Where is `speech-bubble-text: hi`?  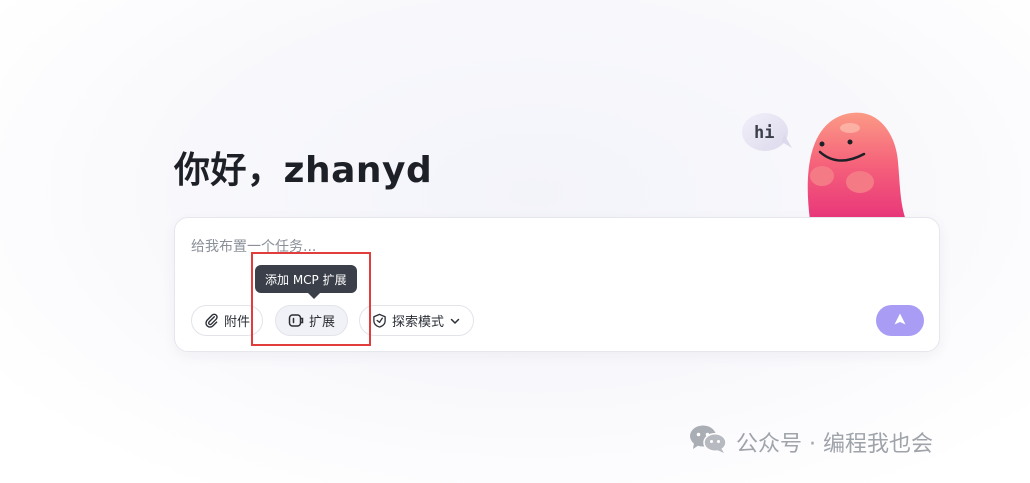
speech-bubble-text: hi is located at coordinates (764, 133).